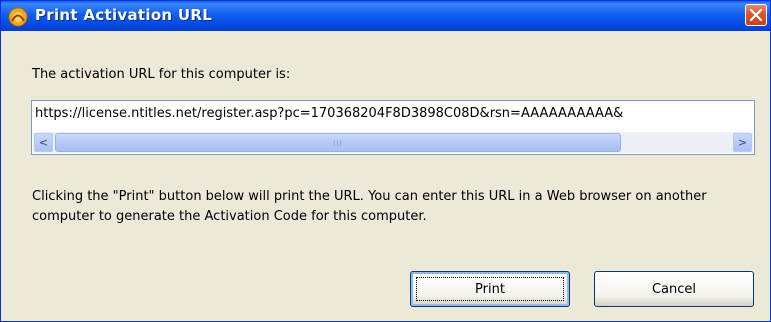  I want to click on chevron-right-icon: >, so click(742, 142).